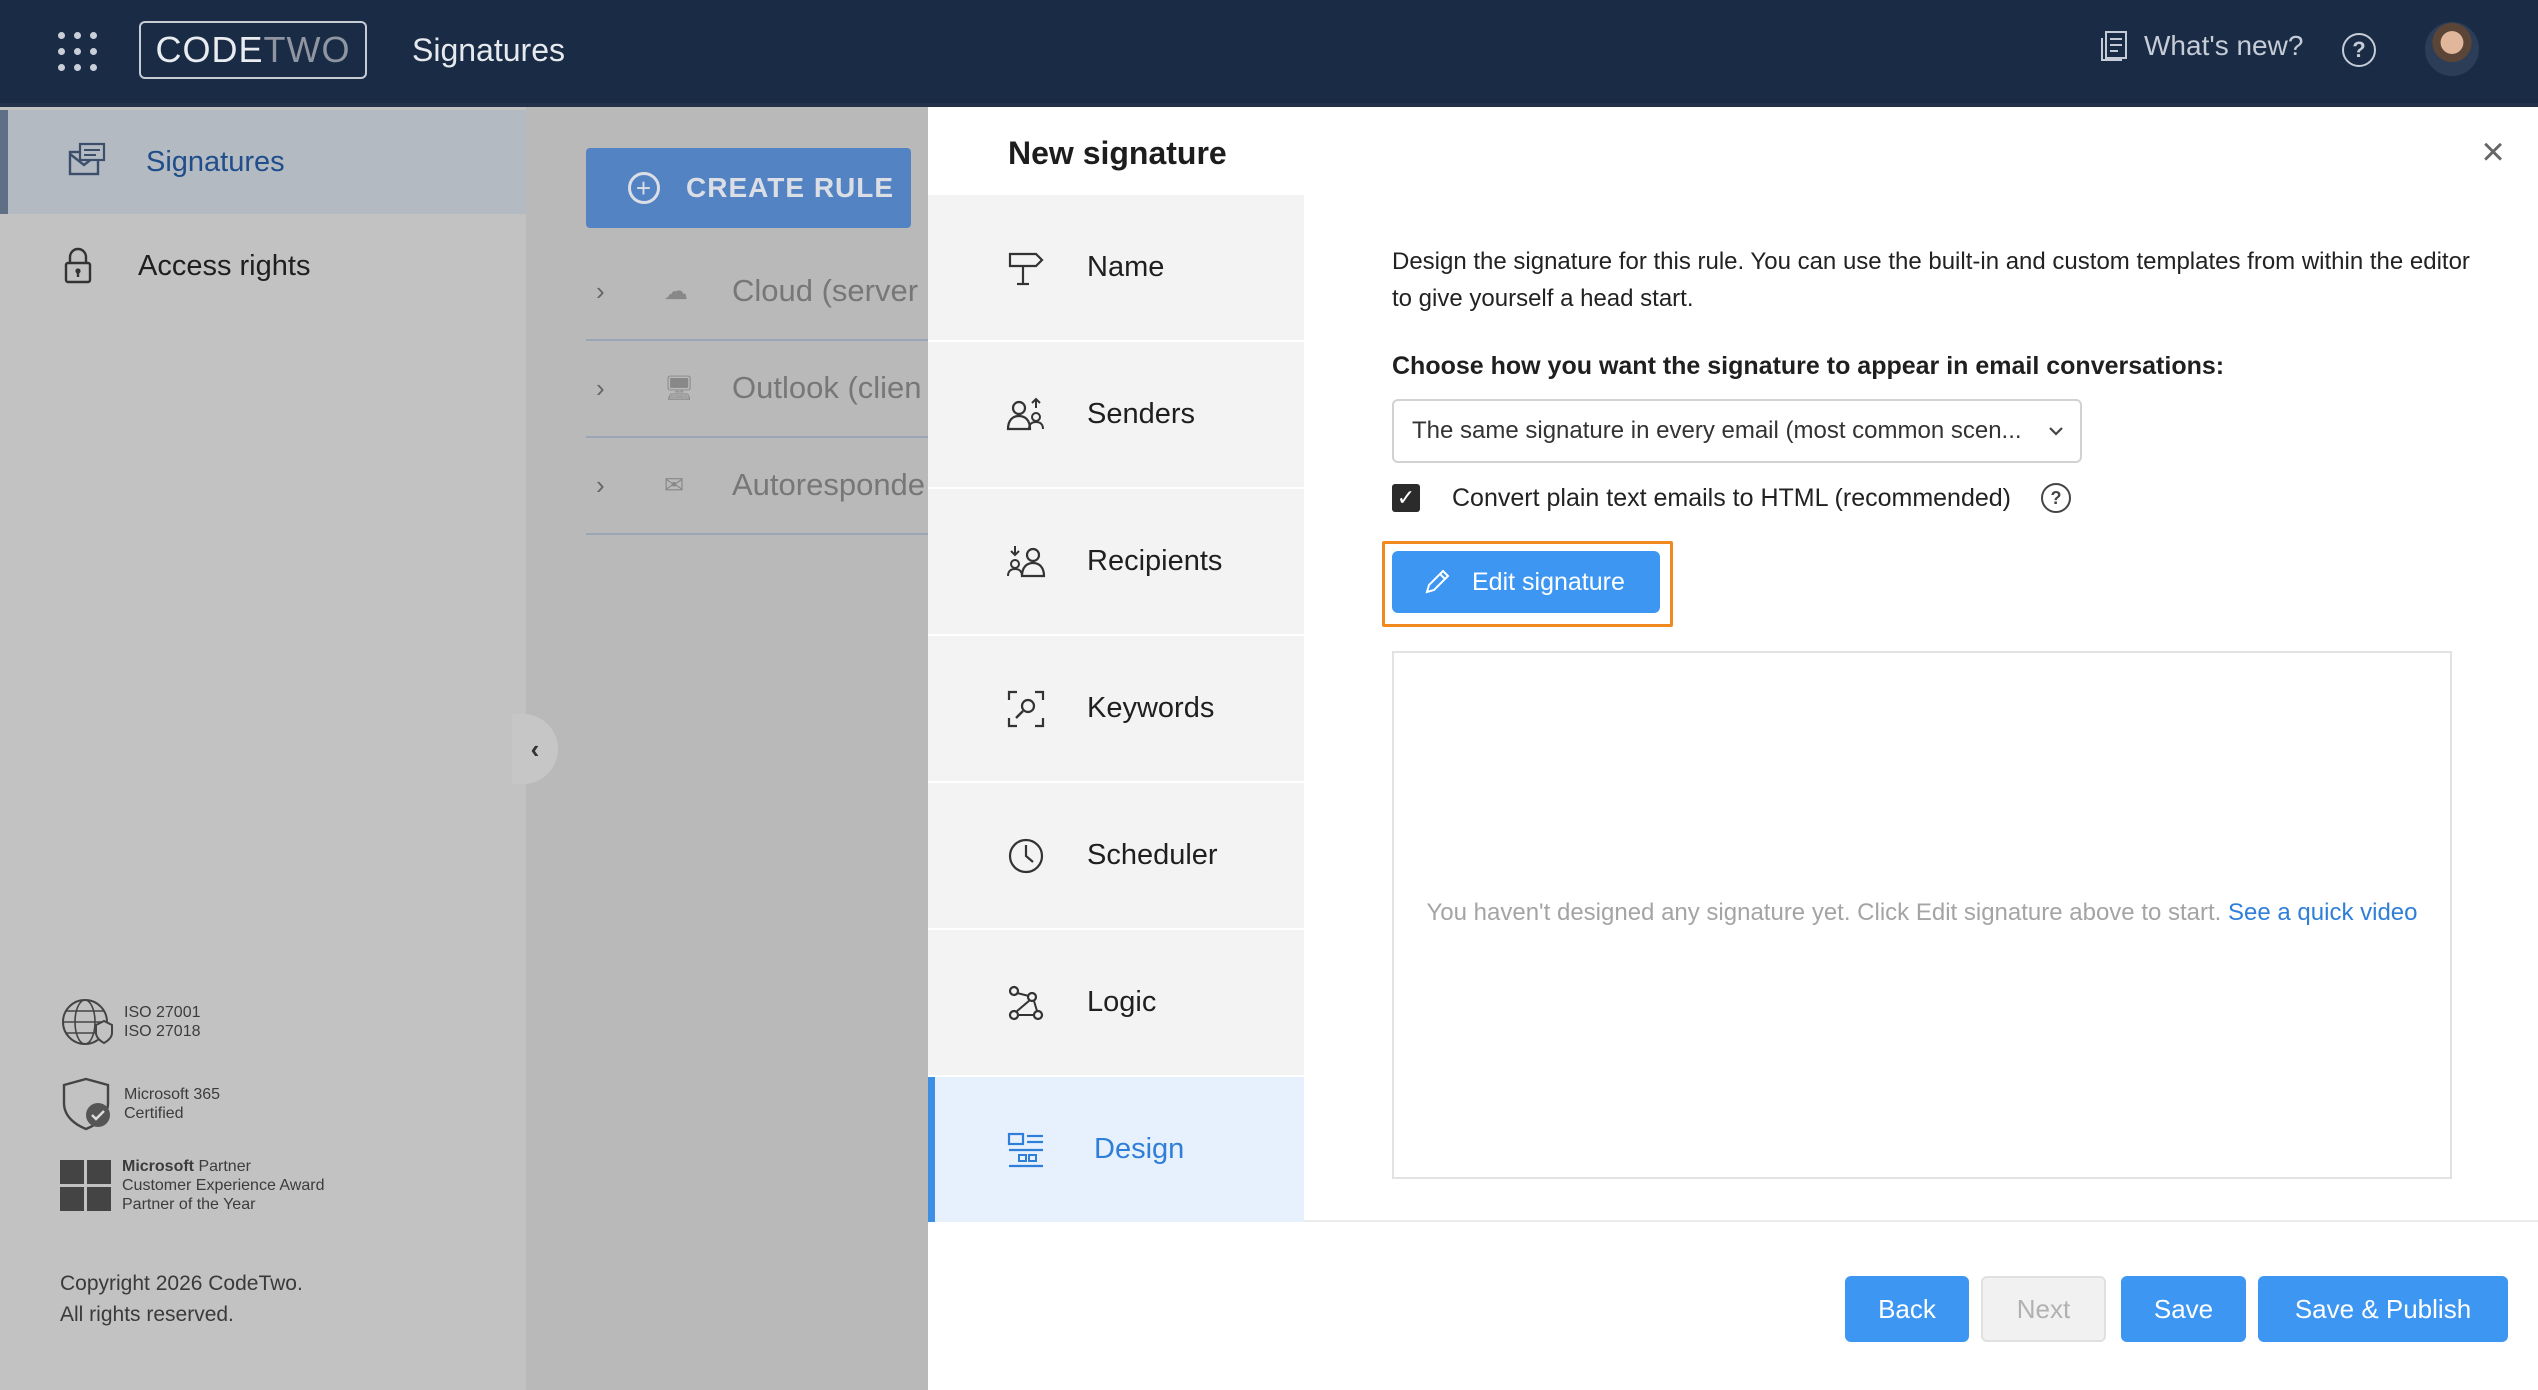 This screenshot has width=2538, height=1390. What do you see at coordinates (181, 1283) in the screenshot?
I see `copyright-line-1: Copyright 2026 CodeTwo.` at bounding box center [181, 1283].